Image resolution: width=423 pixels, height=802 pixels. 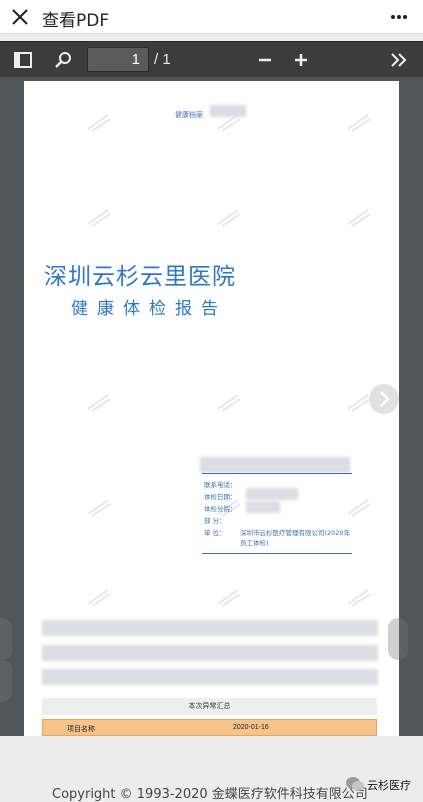 What do you see at coordinates (384, 399) in the screenshot?
I see `chevron-right-icon` at bounding box center [384, 399].